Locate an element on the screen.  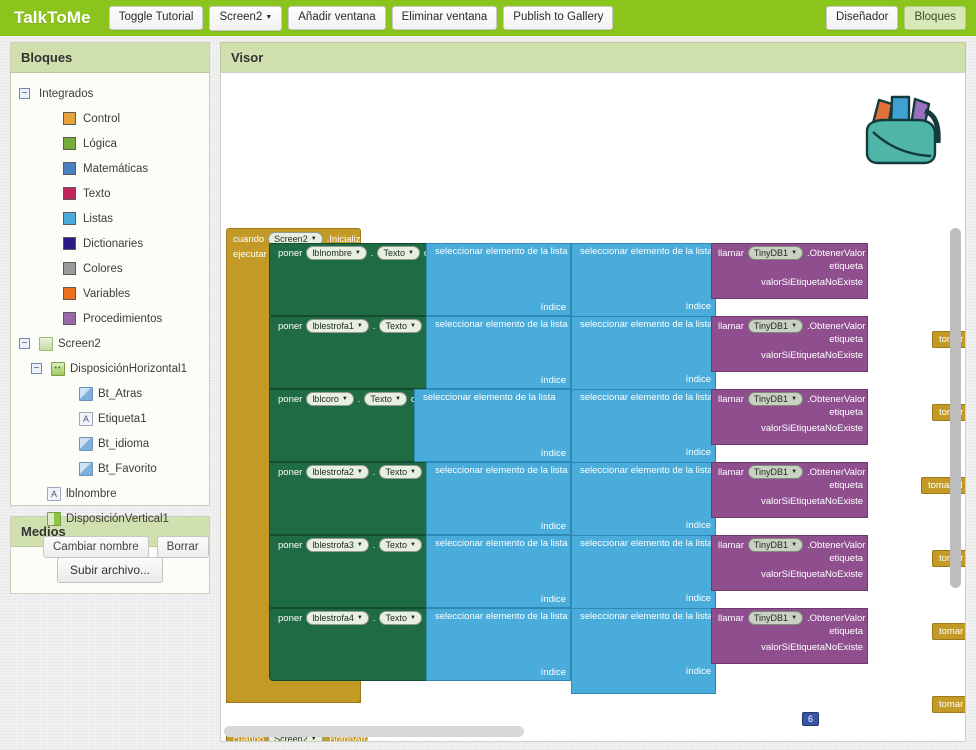
setter-block-0: poner lblnombre▼ . Texto▼ como ❙ is located at coordinates (364, 279).